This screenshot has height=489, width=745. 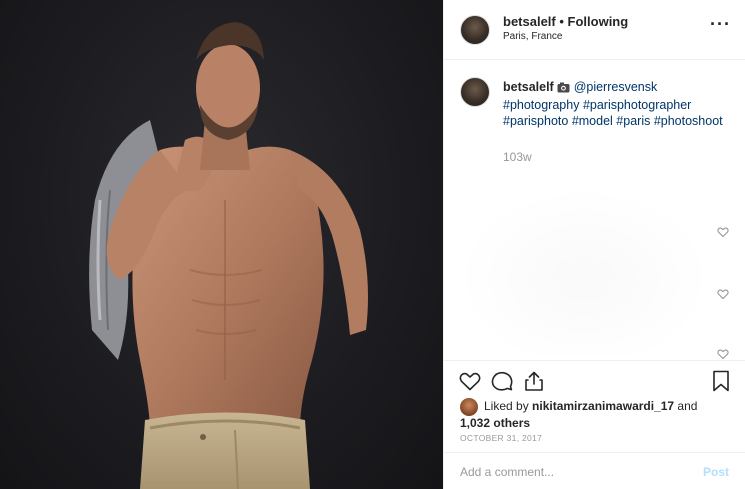 I want to click on likes-others-link: 1,032 others, so click(x=495, y=423).